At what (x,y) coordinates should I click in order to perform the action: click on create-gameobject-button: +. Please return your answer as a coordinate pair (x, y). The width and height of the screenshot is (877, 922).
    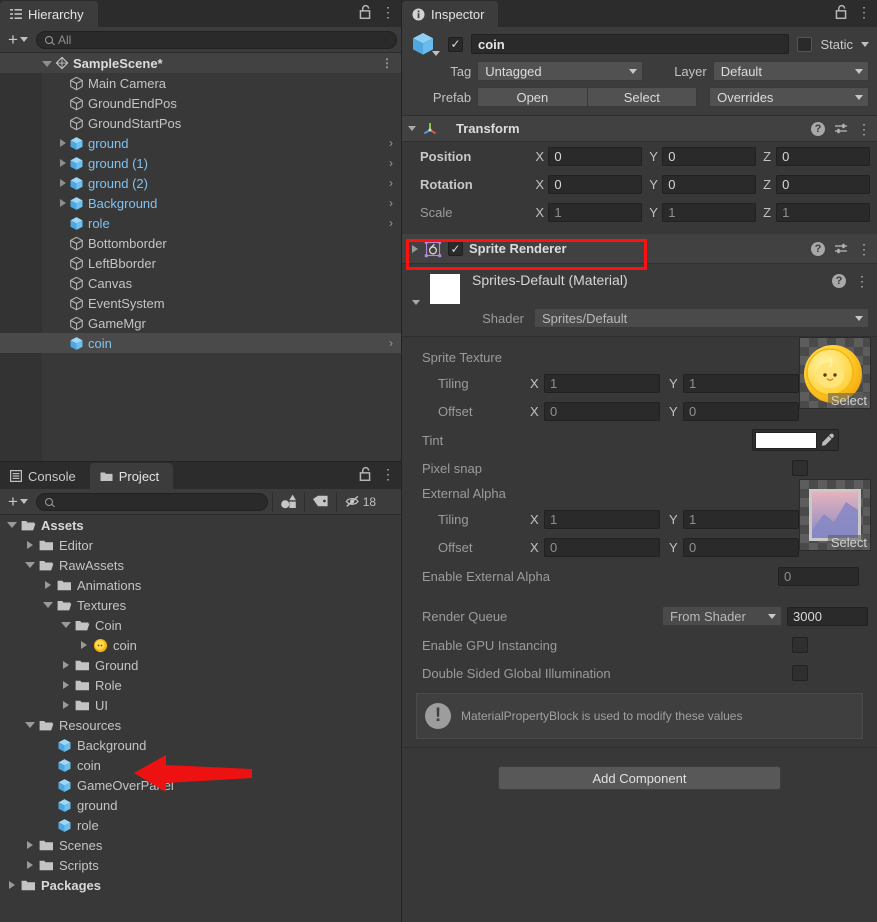
    Looking at the image, I should click on (18, 40).